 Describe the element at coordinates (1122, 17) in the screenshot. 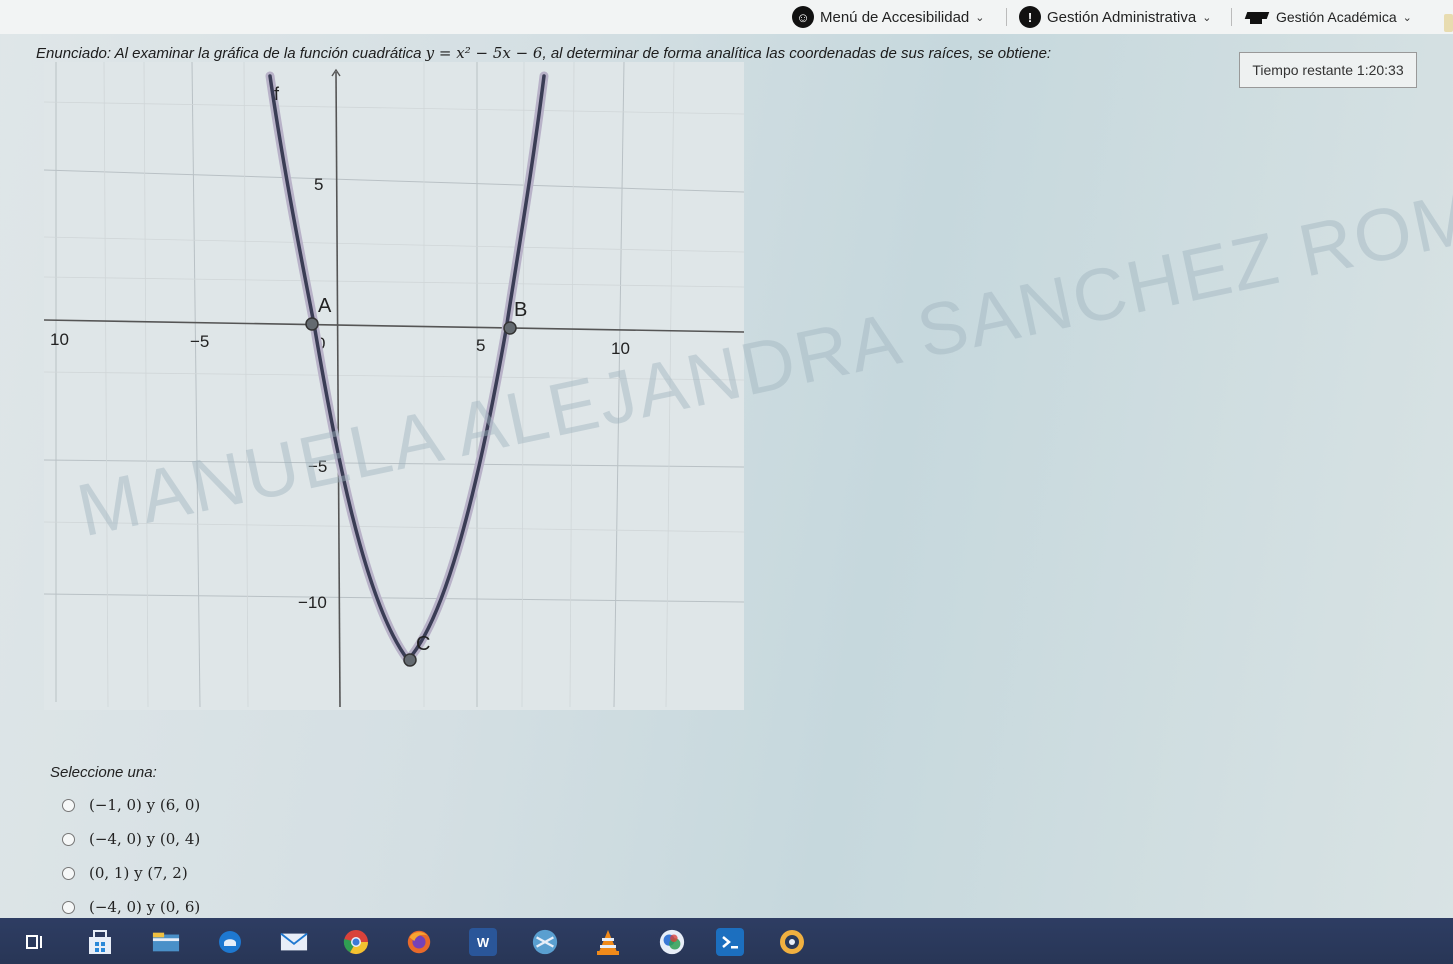

I see `admin-menu-label: Gestión Administrativa` at that location.